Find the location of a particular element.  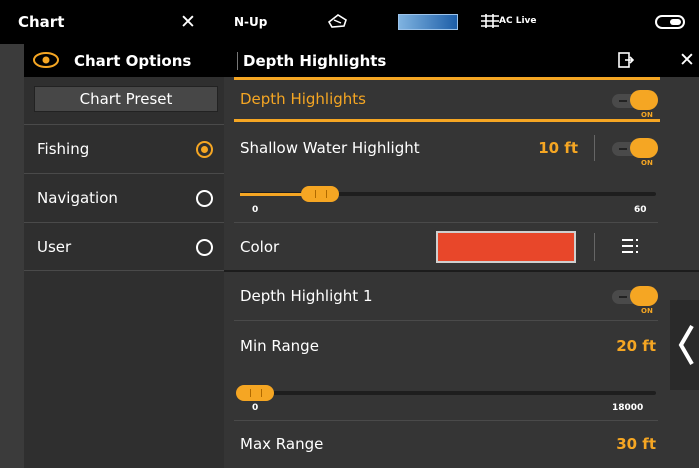

boat-icon is located at coordinates (337, 23).